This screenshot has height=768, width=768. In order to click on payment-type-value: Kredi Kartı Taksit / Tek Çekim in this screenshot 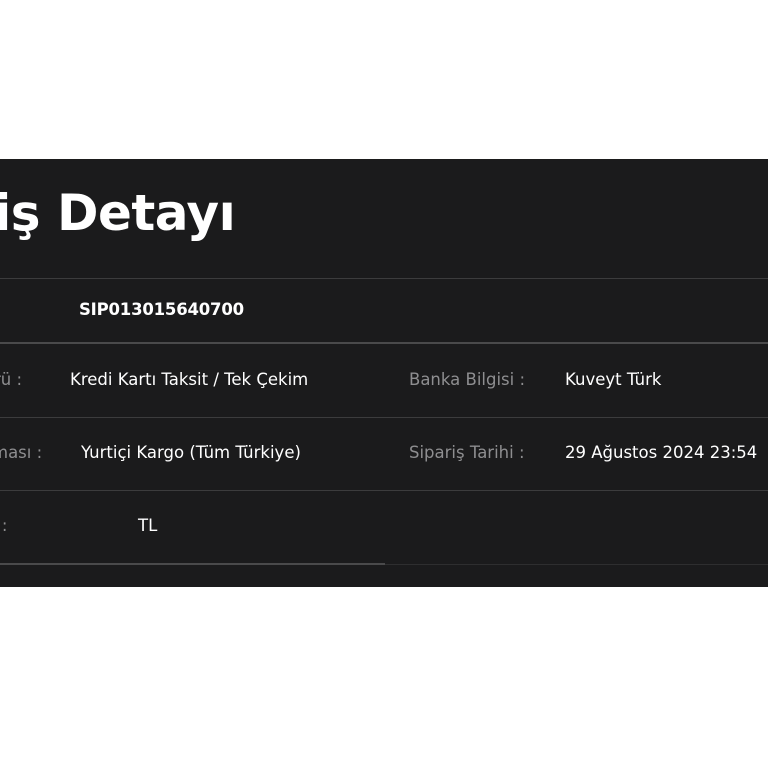, I will do `click(189, 379)`.